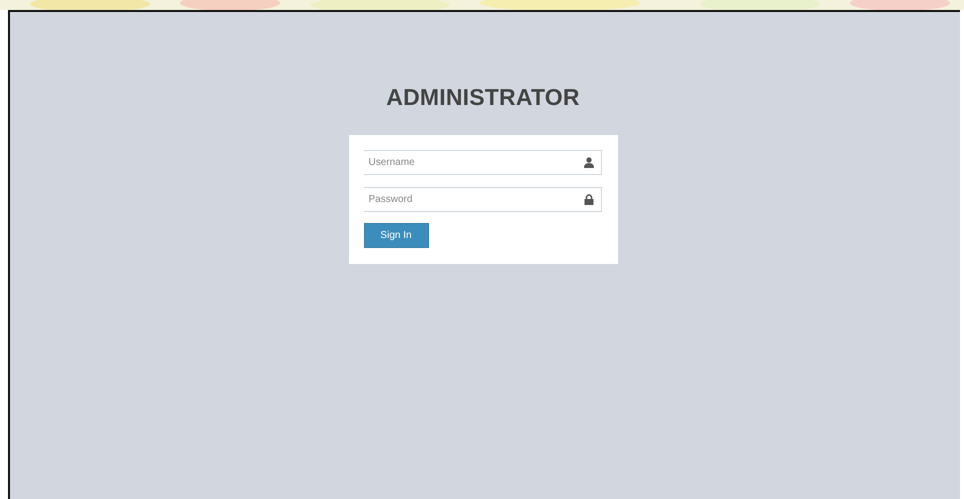  What do you see at coordinates (589, 162) in the screenshot?
I see `user-icon` at bounding box center [589, 162].